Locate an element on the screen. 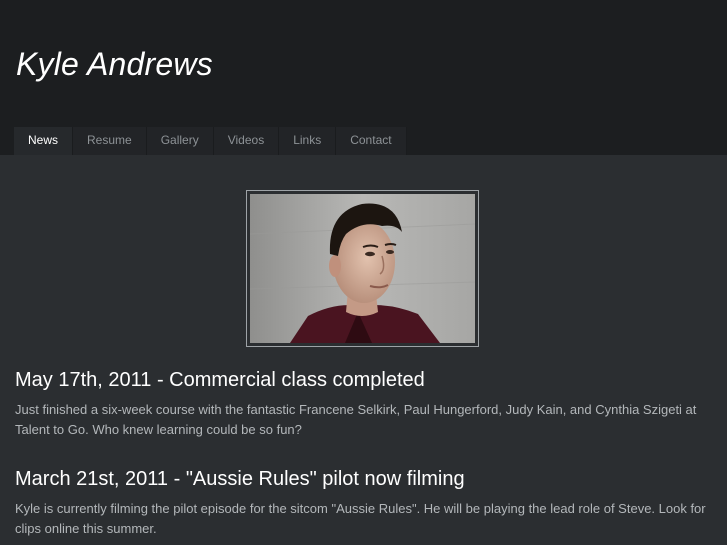  nav-item-resume: Resume is located at coordinates (110, 141).